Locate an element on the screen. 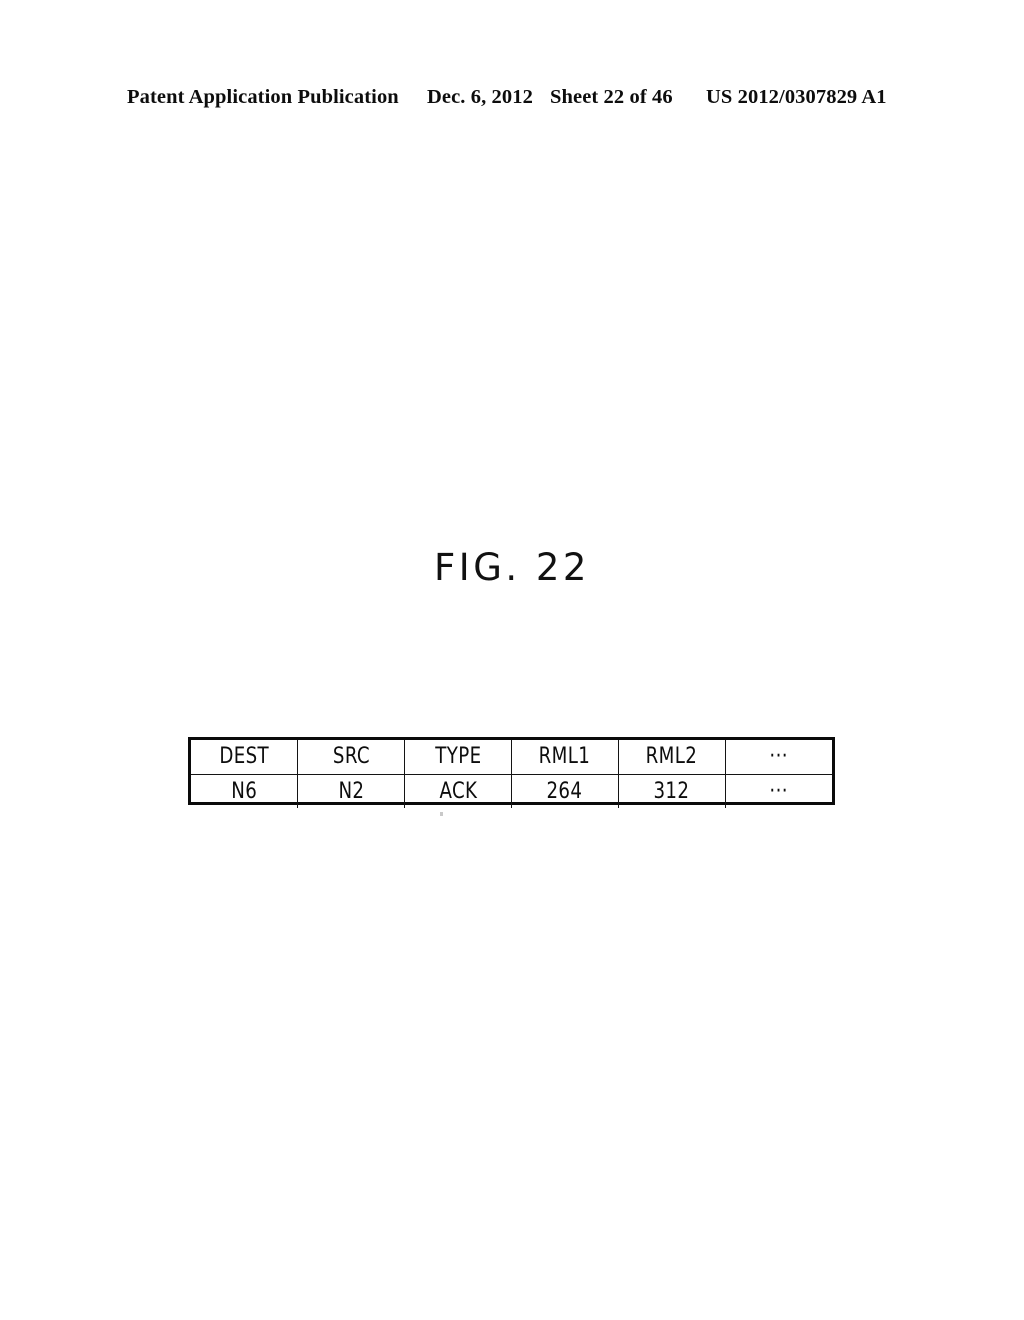 The image size is (1024, 1320). header-publication-label: Patent Application Publication is located at coordinates (263, 97).